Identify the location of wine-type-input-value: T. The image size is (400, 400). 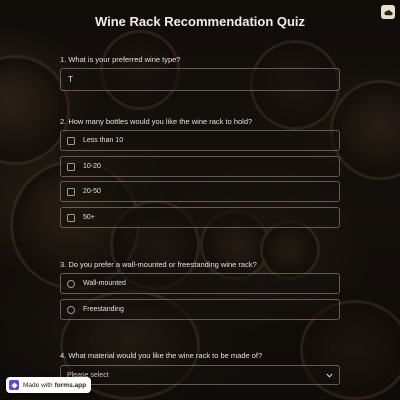
(70, 79).